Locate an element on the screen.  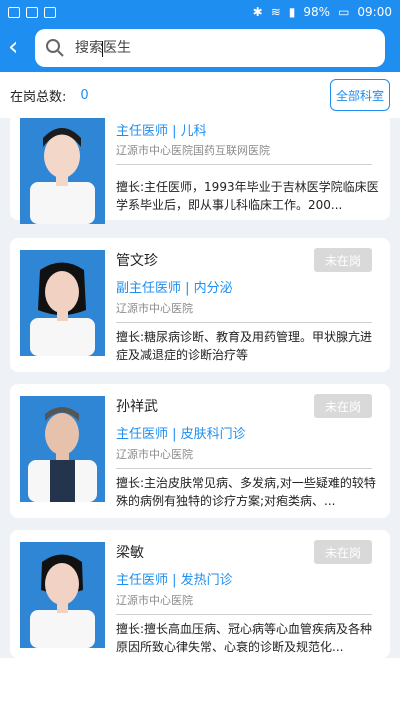
doctor-name: 梁敏 is located at coordinates (130, 553).